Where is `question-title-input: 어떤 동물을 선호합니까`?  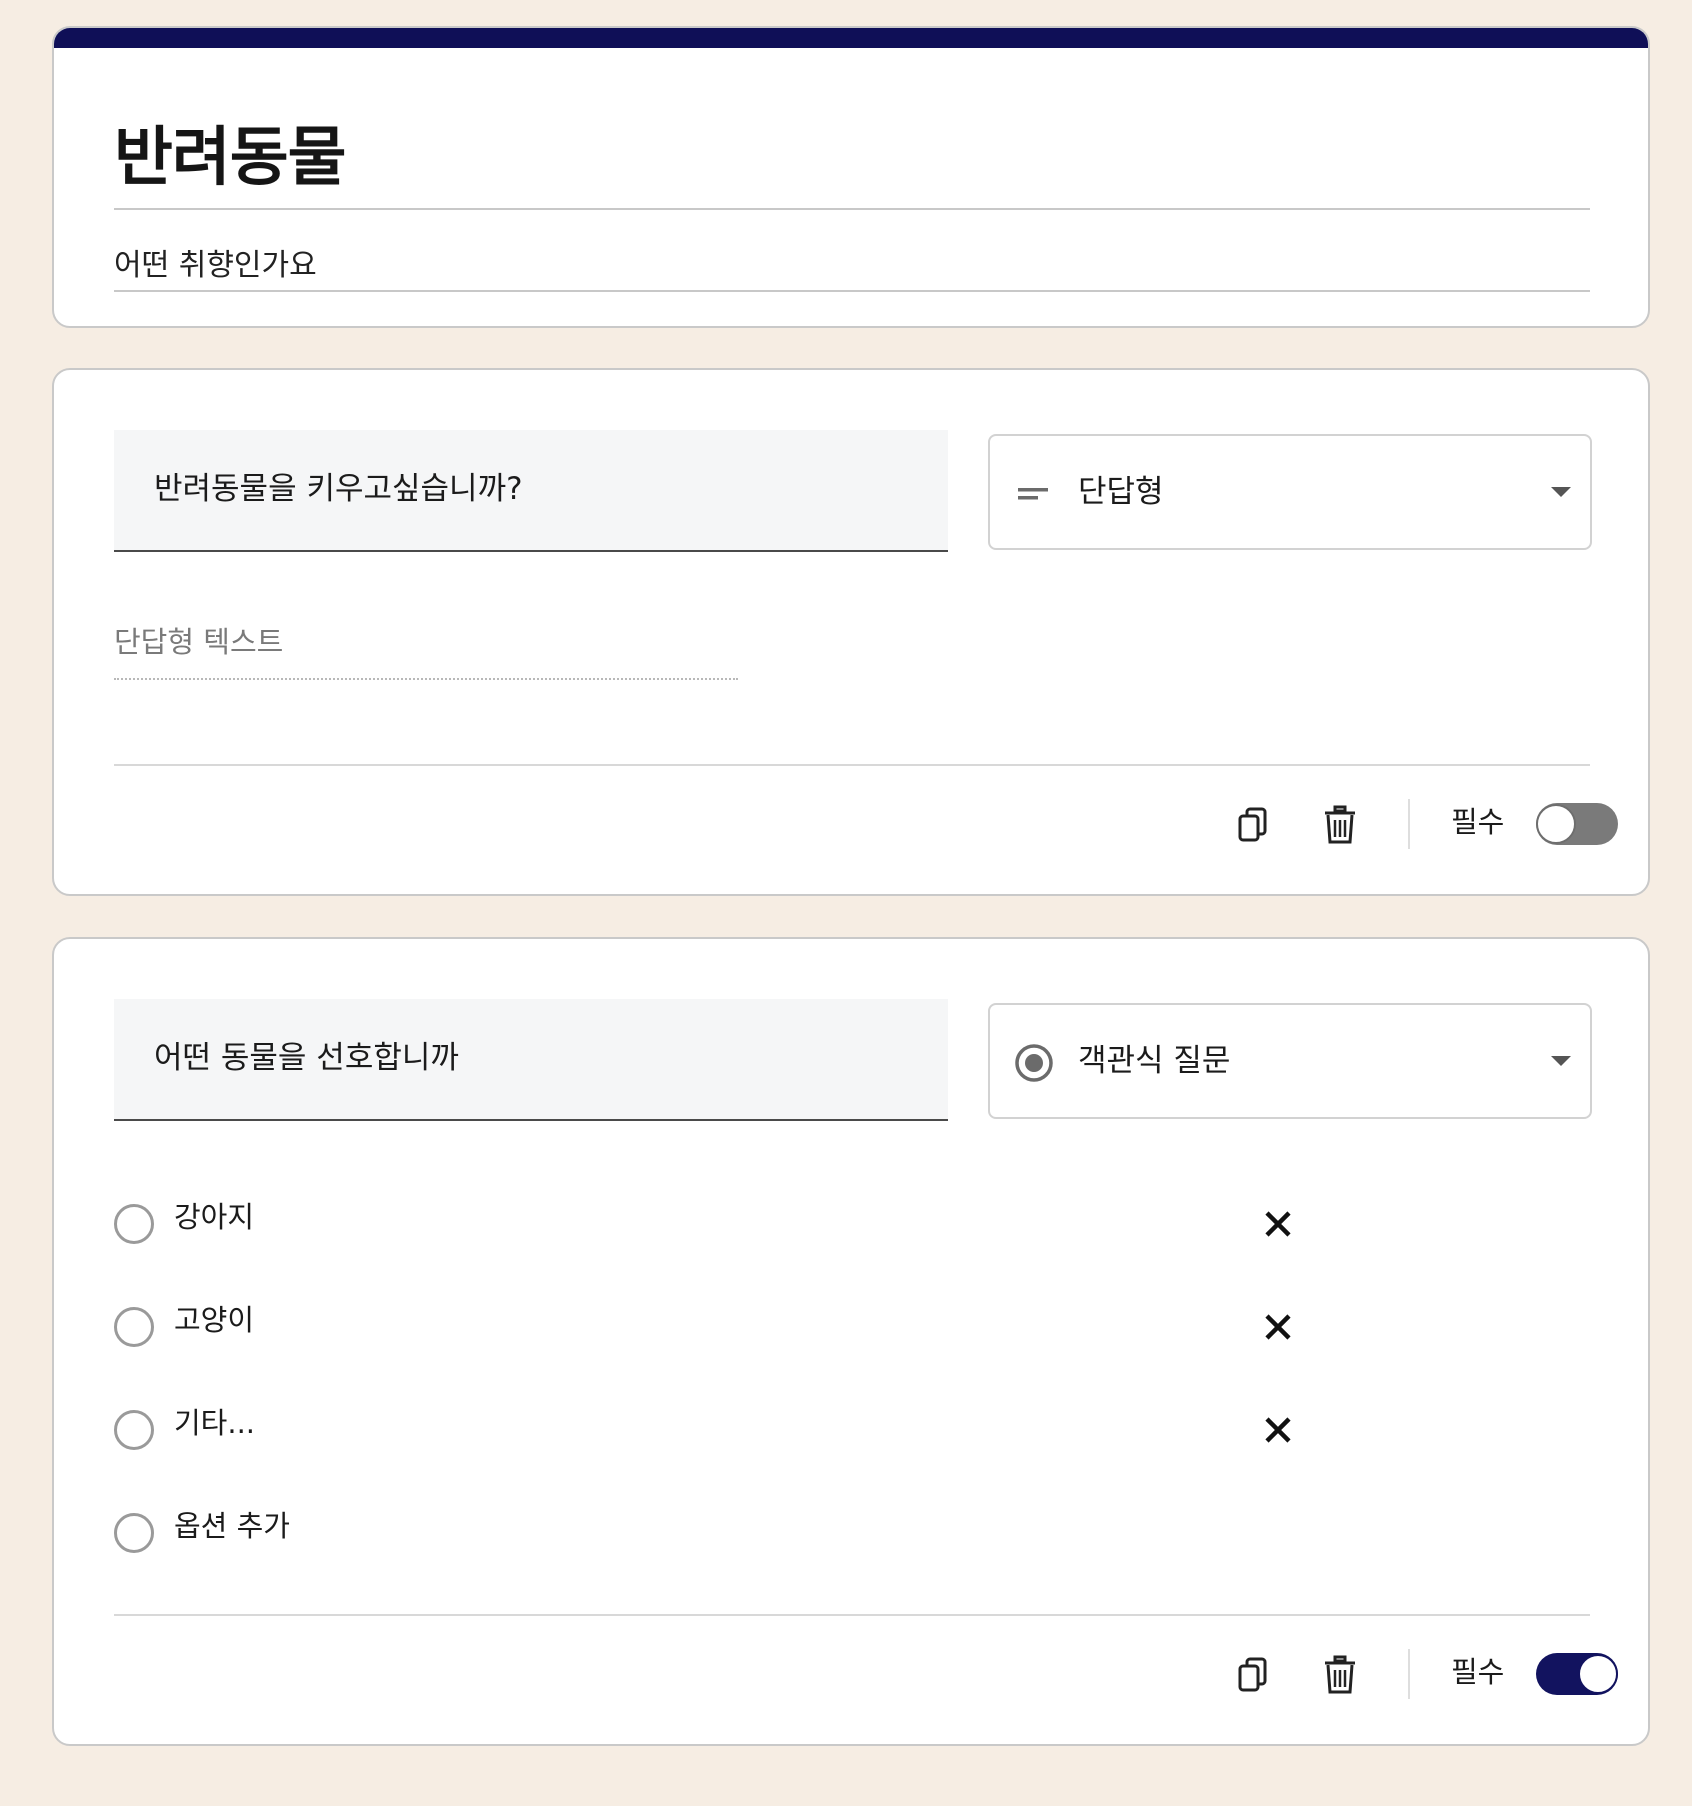 question-title-input: 어떤 동물을 선호합니까 is located at coordinates (531, 1060).